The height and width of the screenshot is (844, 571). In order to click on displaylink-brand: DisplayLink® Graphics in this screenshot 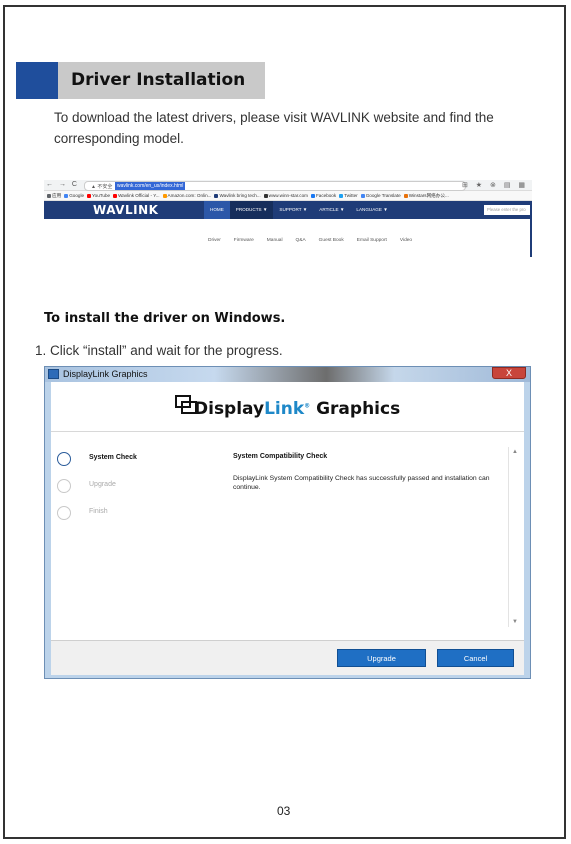, I will do `click(297, 409)`.